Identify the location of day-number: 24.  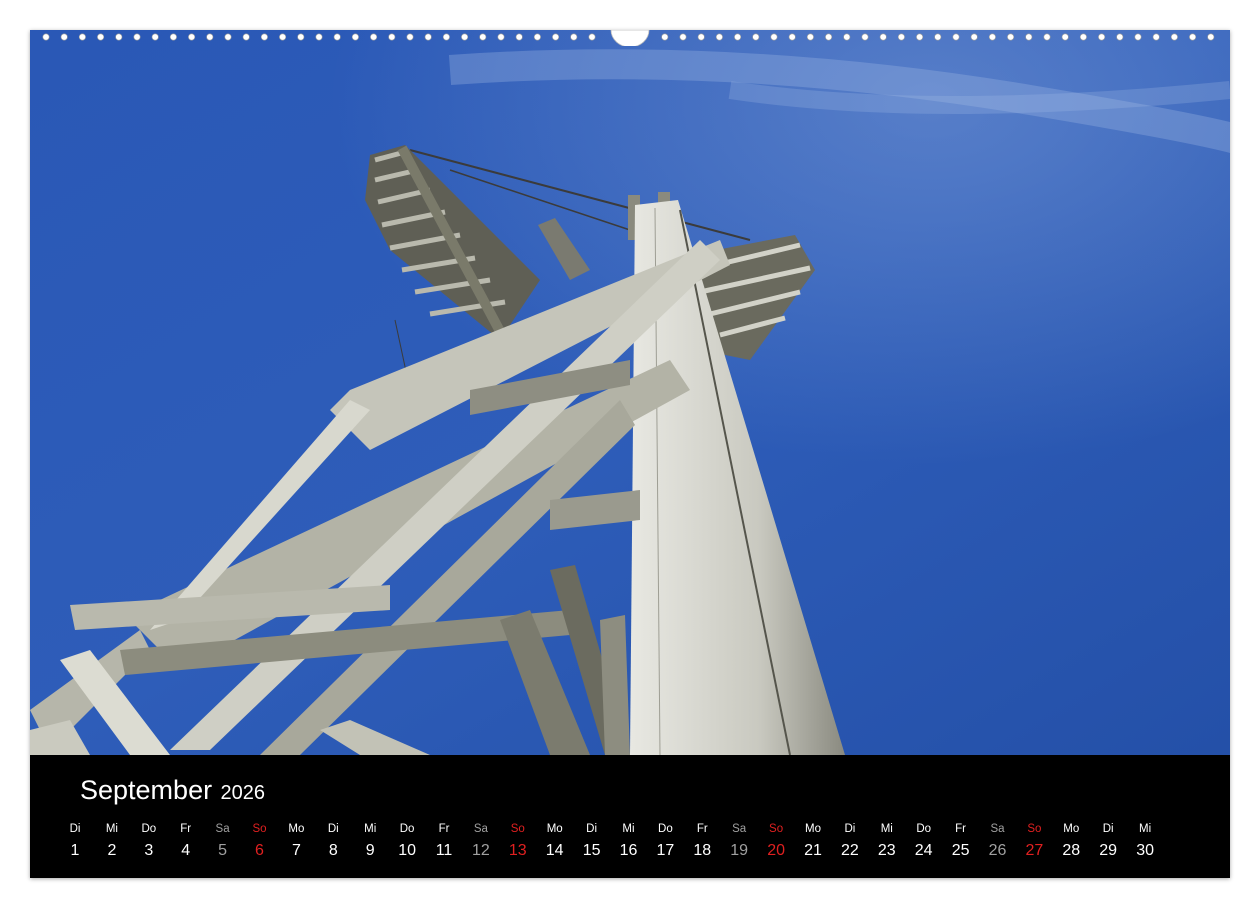
(923, 850).